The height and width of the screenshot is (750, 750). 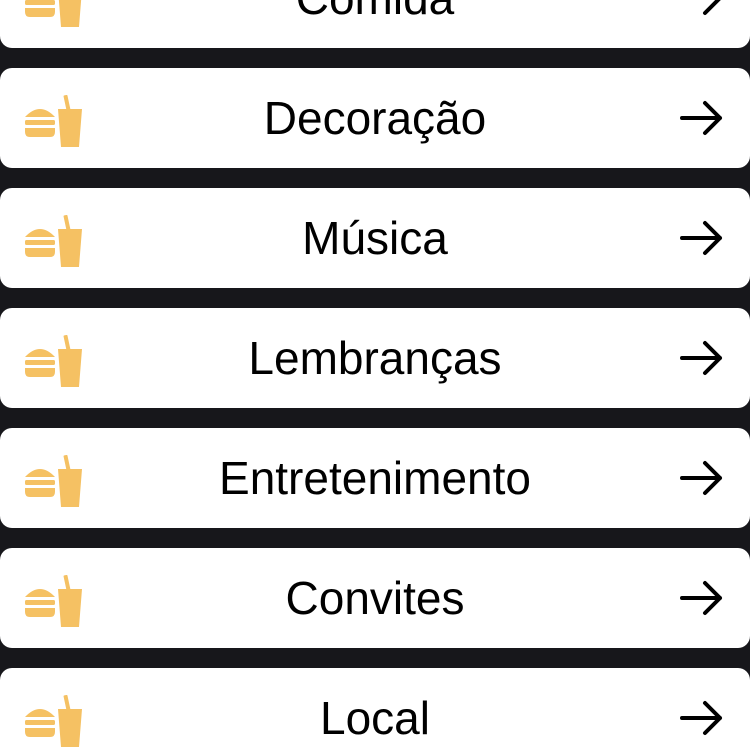 I want to click on category-row-local: Local, so click(x=375, y=709).